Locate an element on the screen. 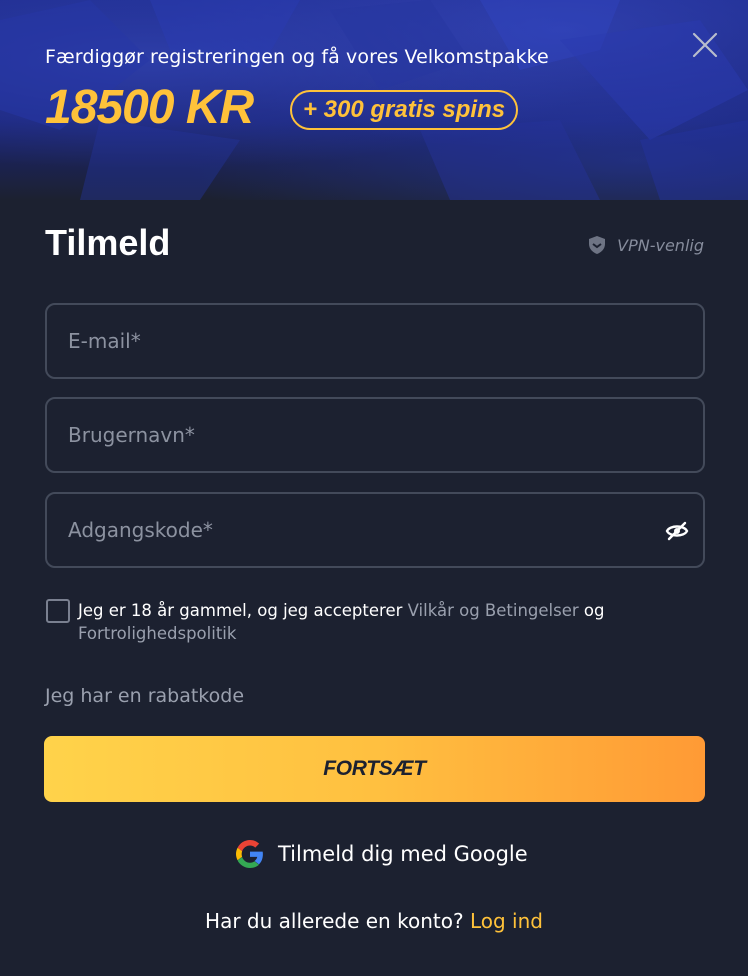  terms-checkbox is located at coordinates (58, 611).